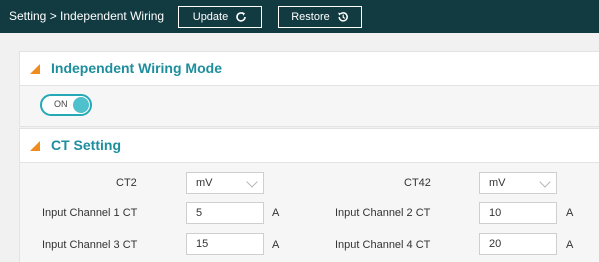 The height and width of the screenshot is (262, 599). What do you see at coordinates (241, 17) in the screenshot?
I see `refresh-icon` at bounding box center [241, 17].